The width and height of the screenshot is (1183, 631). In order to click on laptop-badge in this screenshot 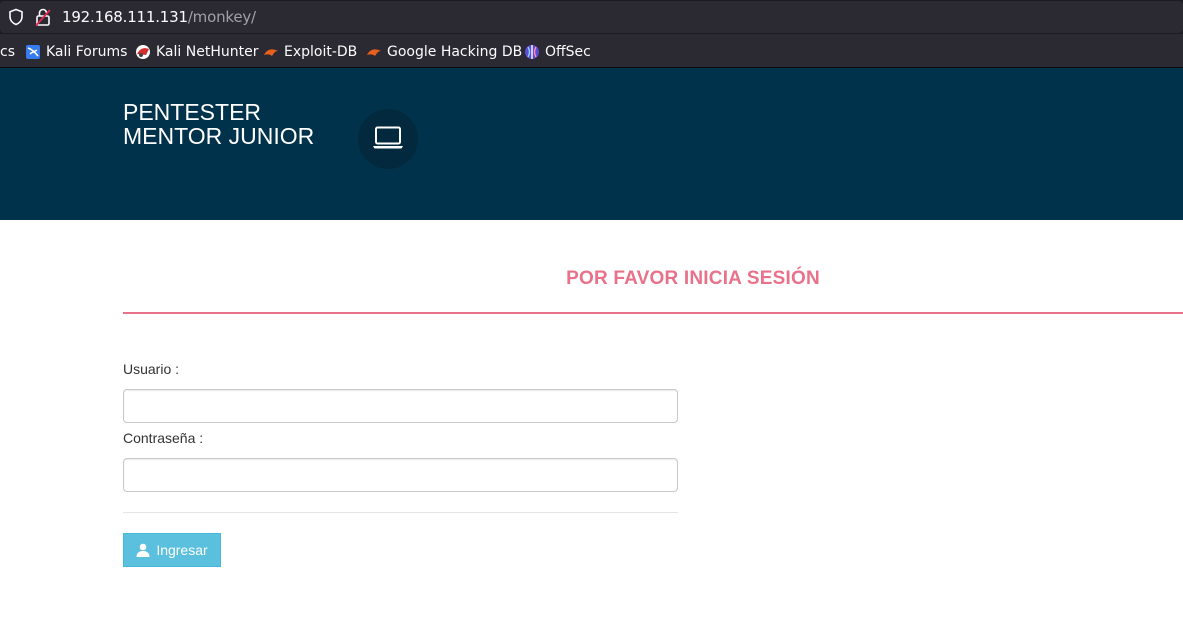, I will do `click(388, 139)`.